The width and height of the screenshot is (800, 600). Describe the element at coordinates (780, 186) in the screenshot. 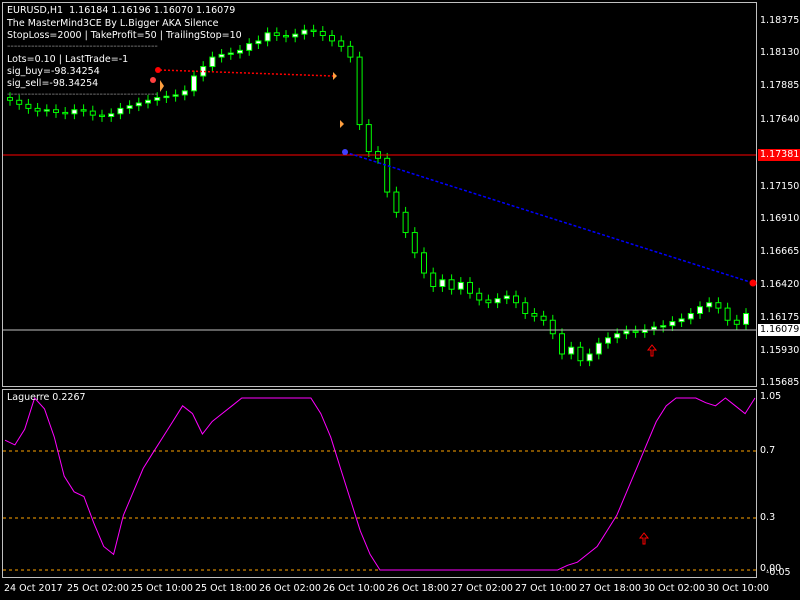

I see `price-tick: 1.17150` at that location.